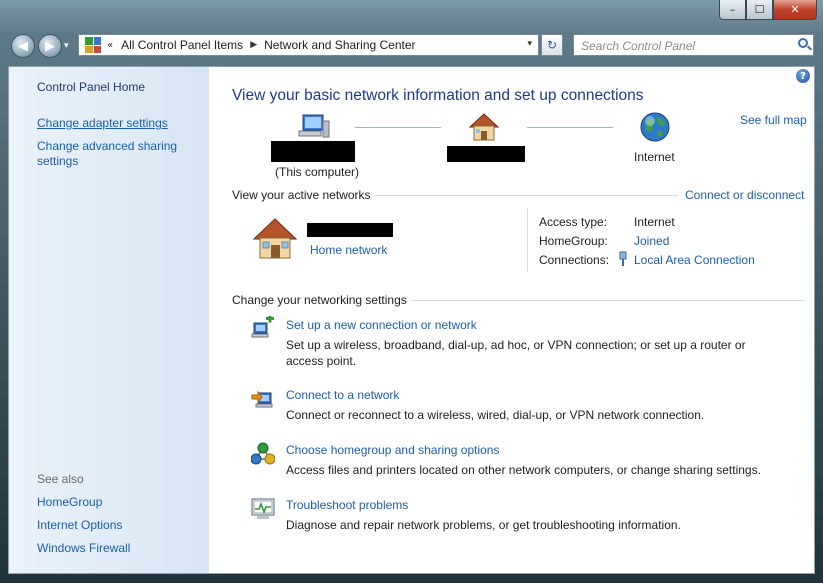  What do you see at coordinates (339, 45) in the screenshot?
I see `breadcrumb-network-and-sharing-center: Network and Sharing Center` at bounding box center [339, 45].